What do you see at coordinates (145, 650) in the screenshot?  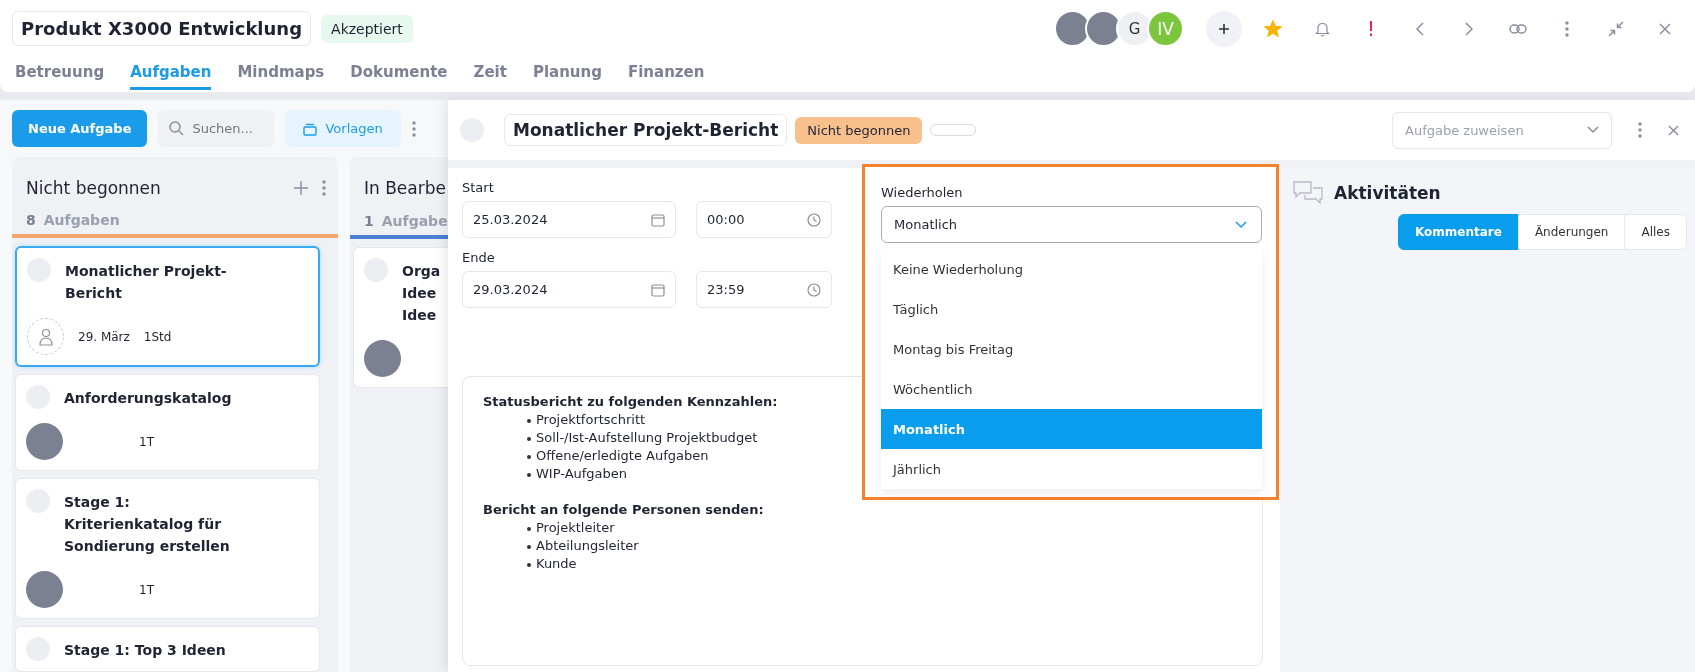 I see `task-title: Stage 1: Top 3 Ideen` at bounding box center [145, 650].